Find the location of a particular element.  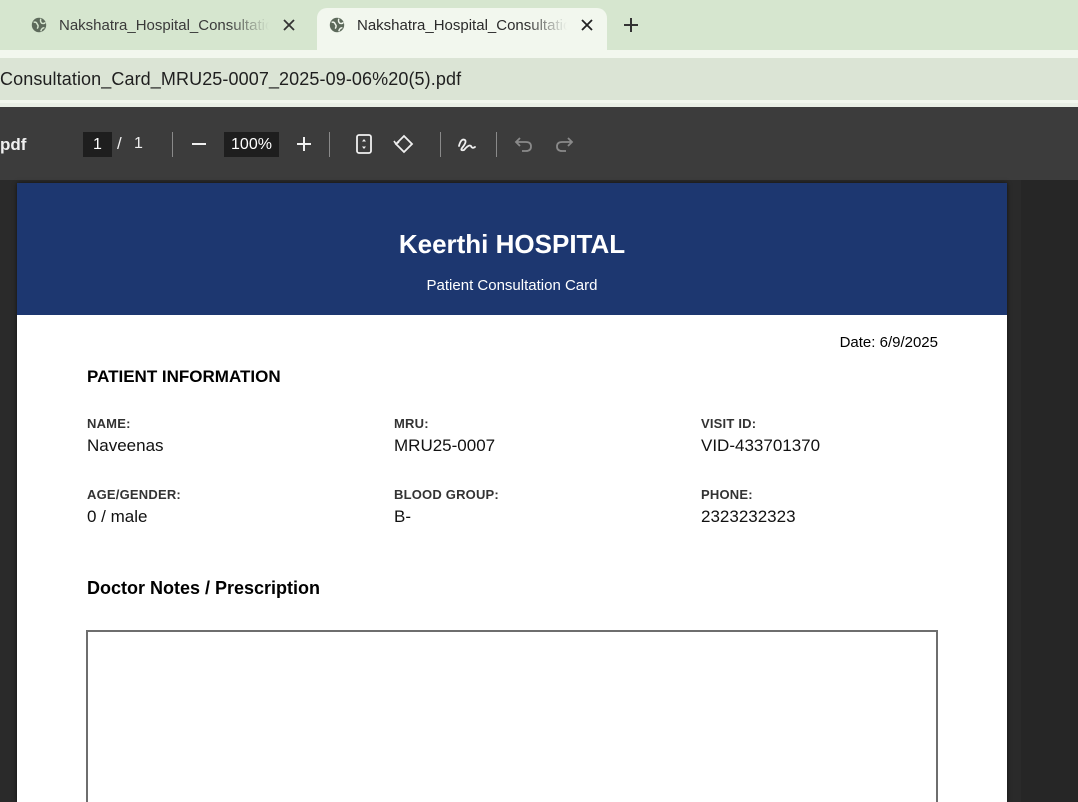

hospital-name: Keerthi HOSPITAL is located at coordinates (512, 244).